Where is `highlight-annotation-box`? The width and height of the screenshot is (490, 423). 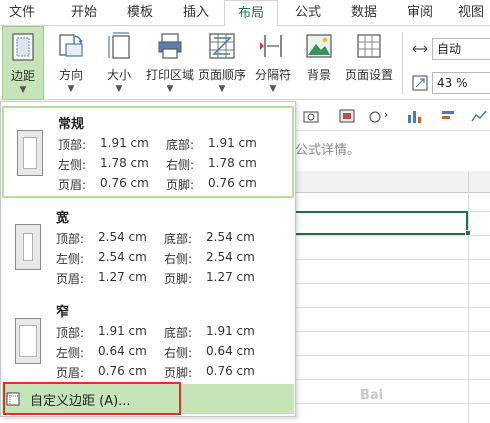 highlight-annotation-box is located at coordinates (92, 398).